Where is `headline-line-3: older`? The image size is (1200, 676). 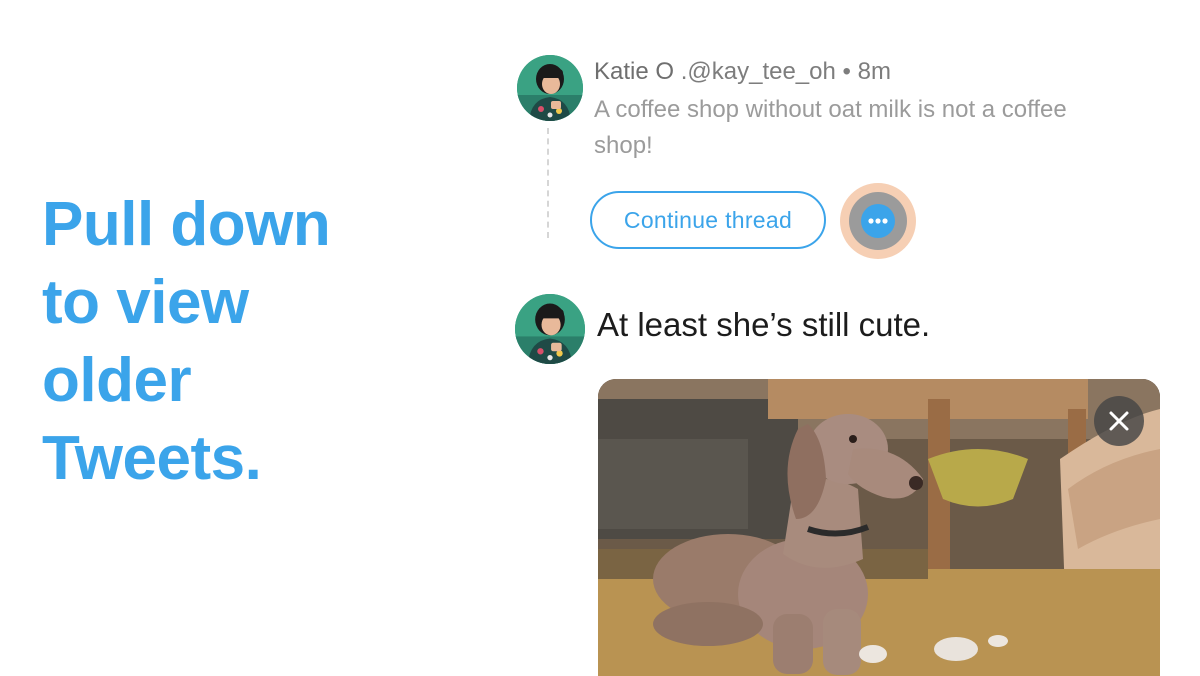
headline-line-3: older is located at coordinates (117, 380).